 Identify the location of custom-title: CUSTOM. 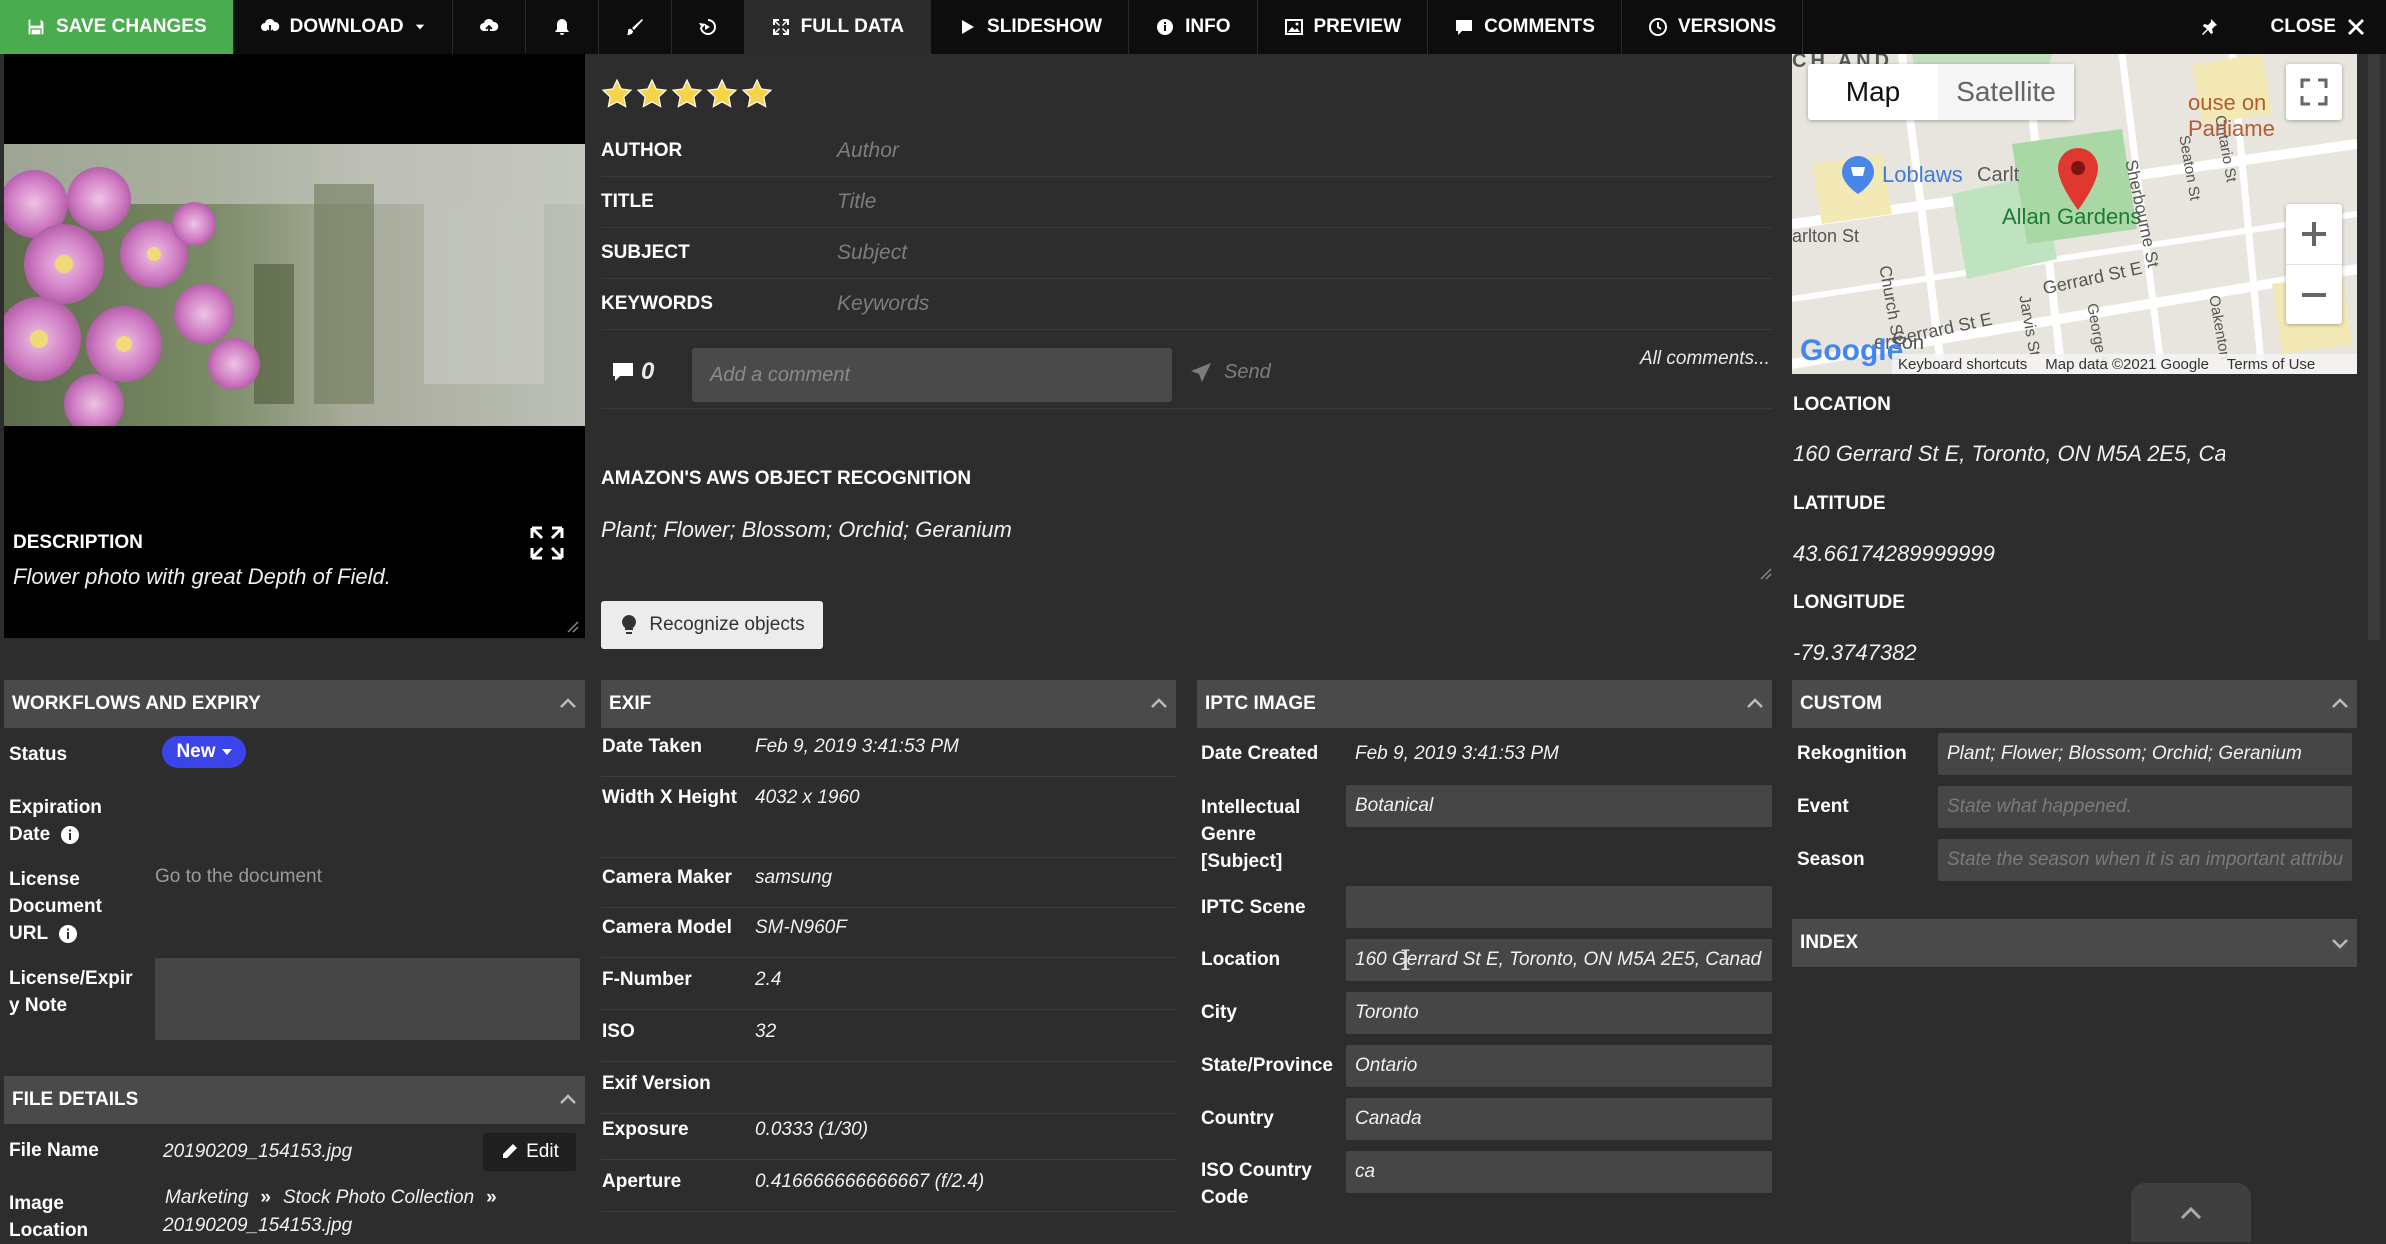
(1841, 703).